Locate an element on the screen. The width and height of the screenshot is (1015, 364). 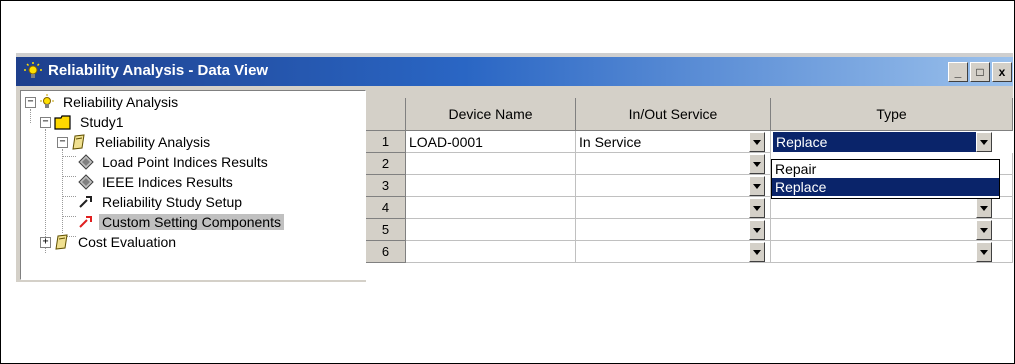
tree-item-ieee-indices-results: IEEE Indices Results is located at coordinates (157, 182).